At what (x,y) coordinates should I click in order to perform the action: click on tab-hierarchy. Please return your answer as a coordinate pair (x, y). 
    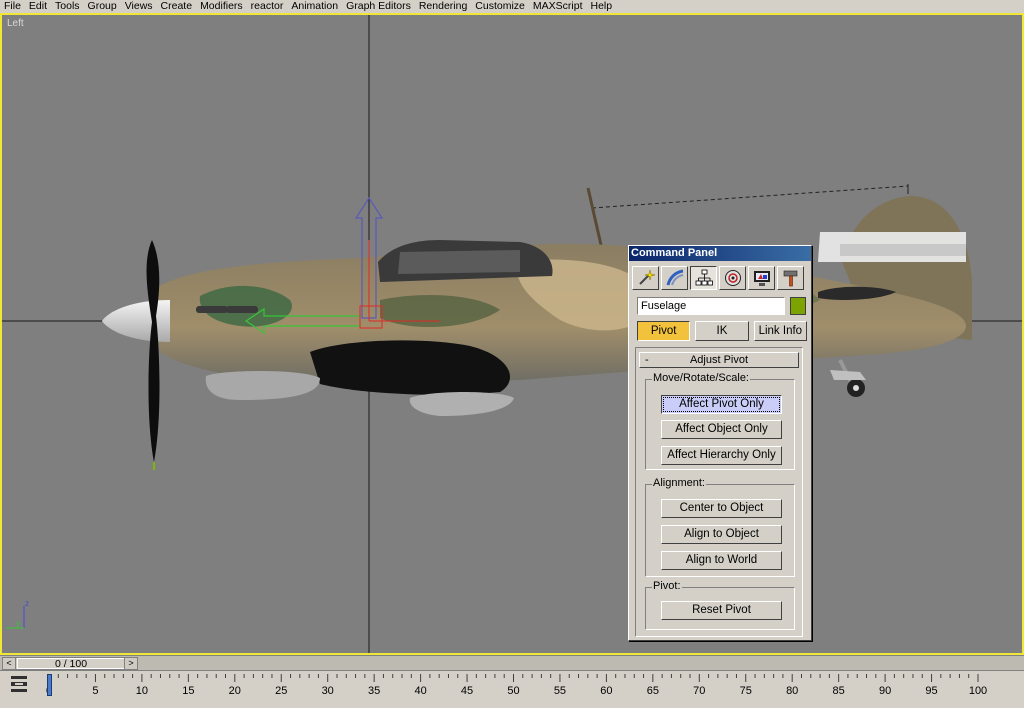
    Looking at the image, I should click on (703, 278).